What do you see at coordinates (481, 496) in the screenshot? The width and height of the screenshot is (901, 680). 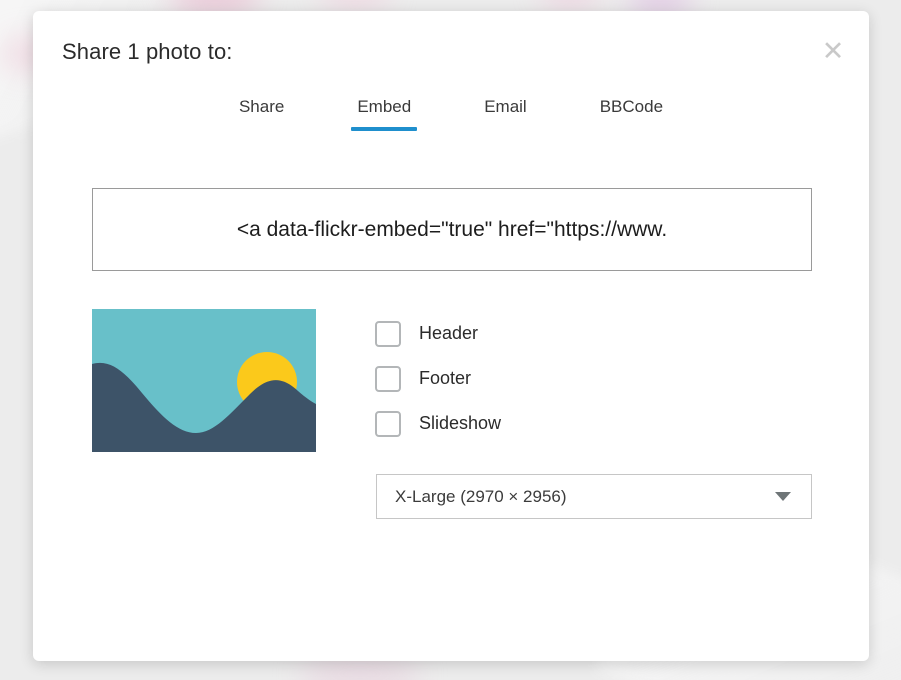 I see `size-select-value: X-Large (2970 × 2956)` at bounding box center [481, 496].